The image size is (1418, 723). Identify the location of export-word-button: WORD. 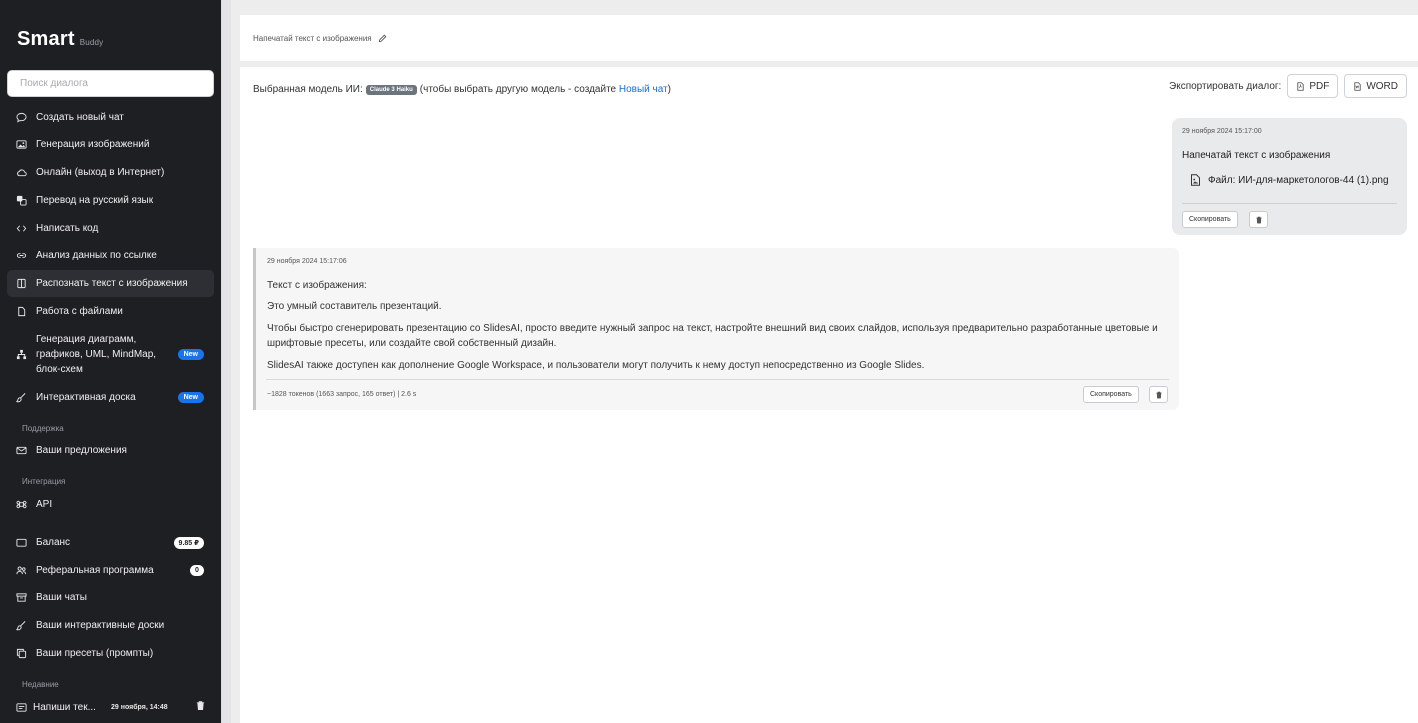
(1375, 86).